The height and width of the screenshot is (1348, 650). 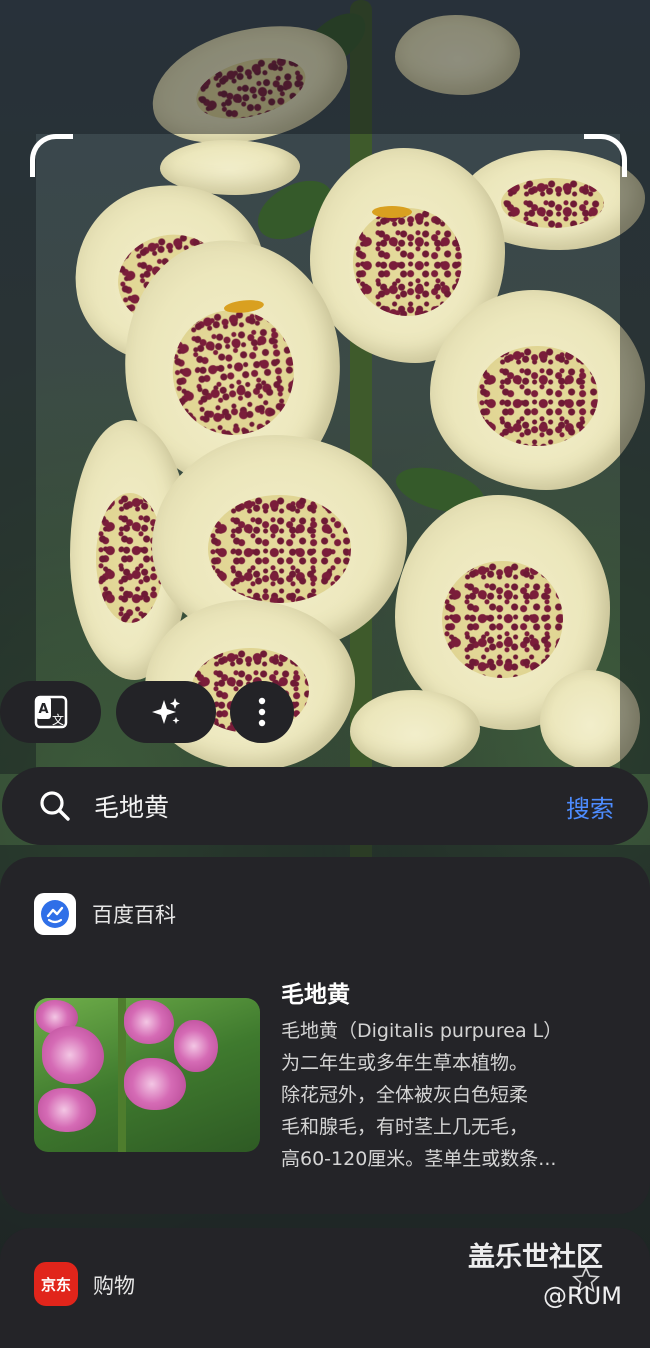 I want to click on shopping-label: 购物, so click(x=114, y=1286).